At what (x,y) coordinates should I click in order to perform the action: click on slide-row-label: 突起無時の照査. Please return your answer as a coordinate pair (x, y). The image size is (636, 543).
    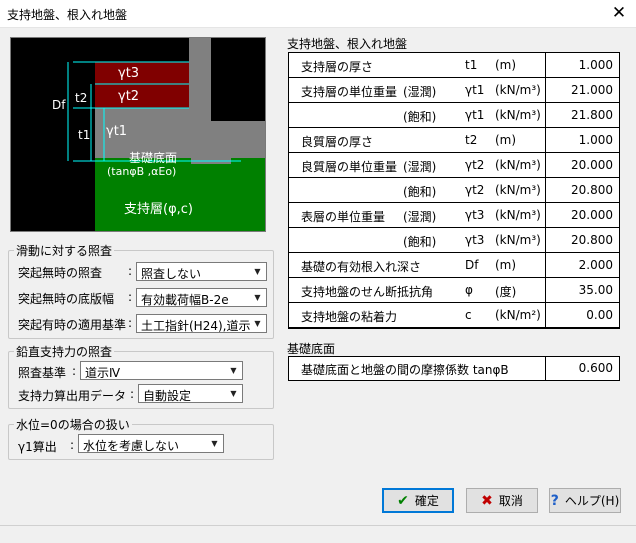
    Looking at the image, I should click on (60, 273).